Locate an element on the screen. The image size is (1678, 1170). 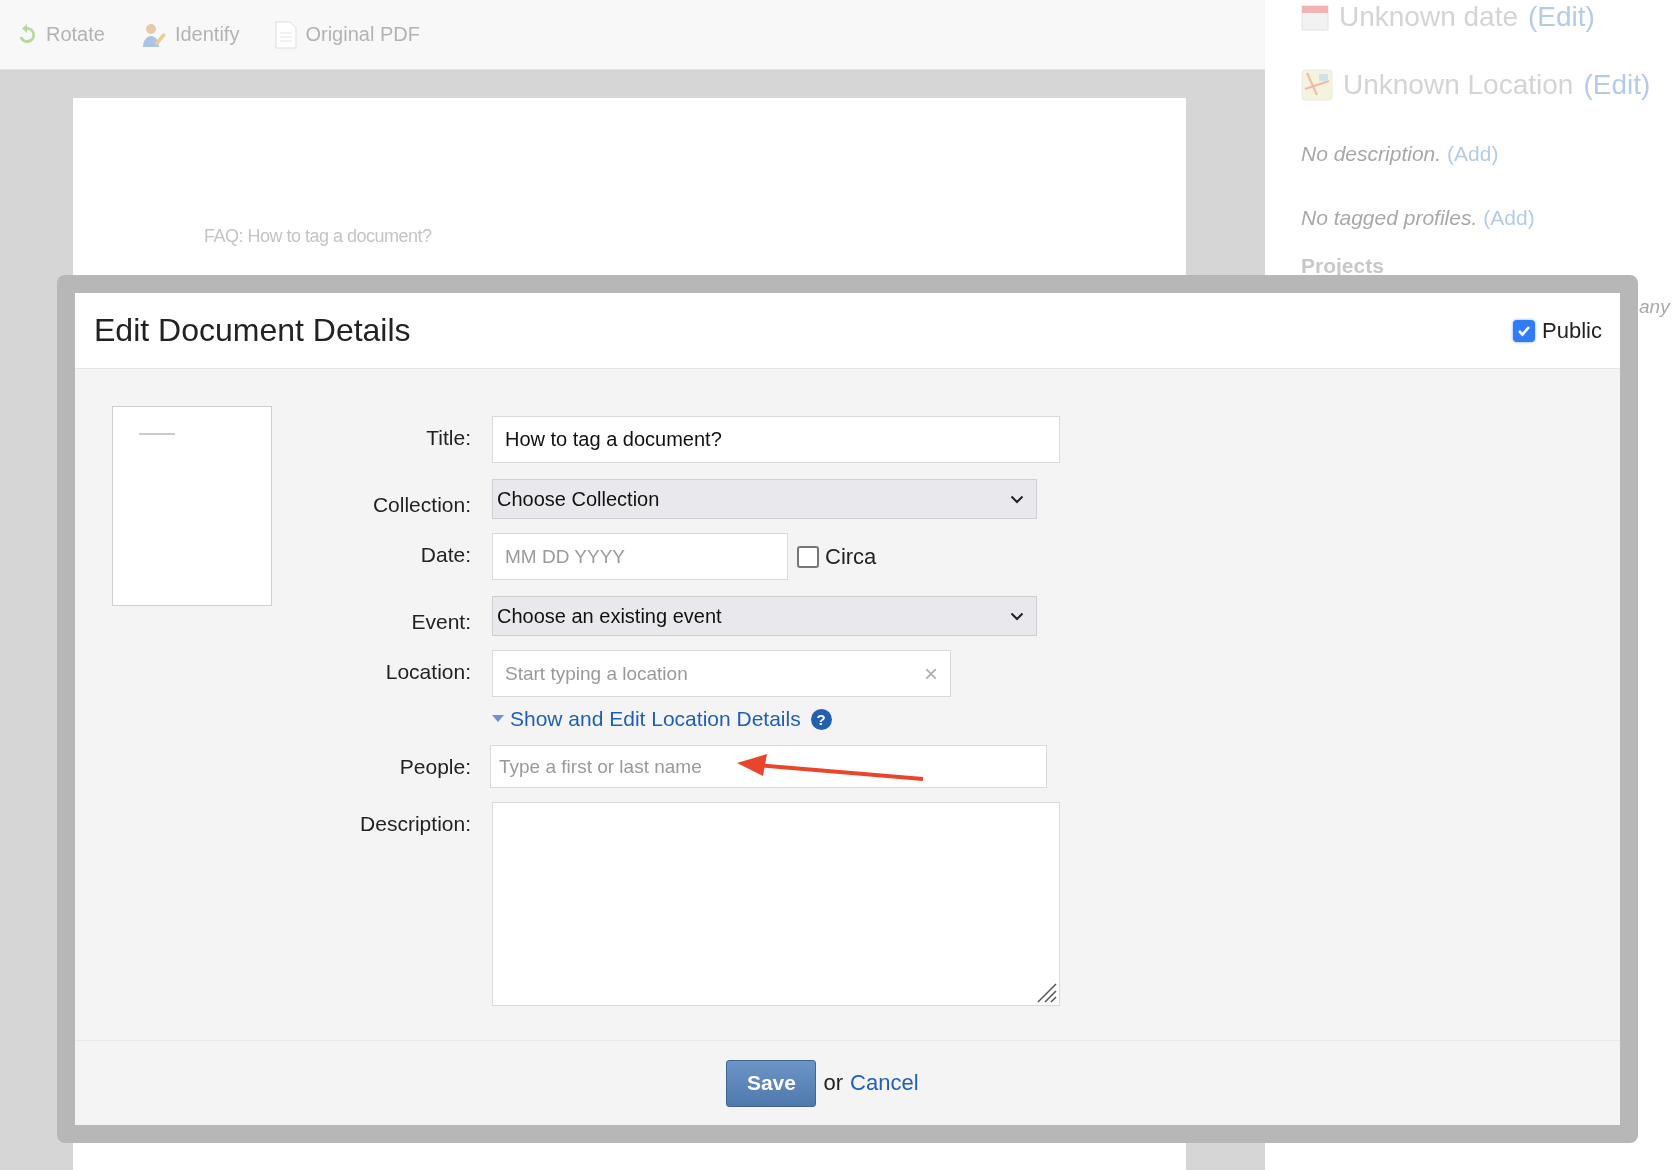
dropdown: Choose Collection is located at coordinates (764, 499).